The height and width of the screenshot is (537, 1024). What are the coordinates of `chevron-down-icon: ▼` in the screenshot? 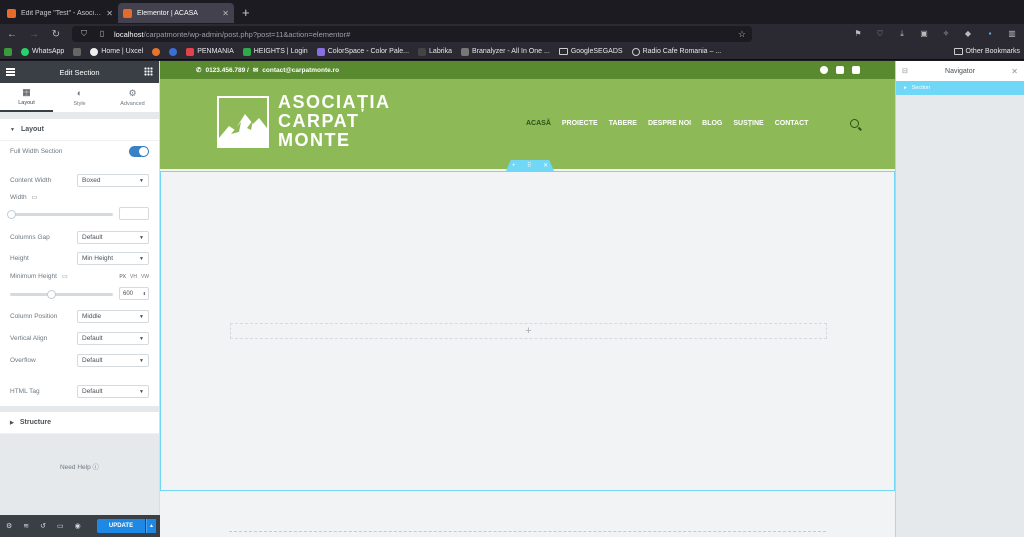 It's located at (141, 258).